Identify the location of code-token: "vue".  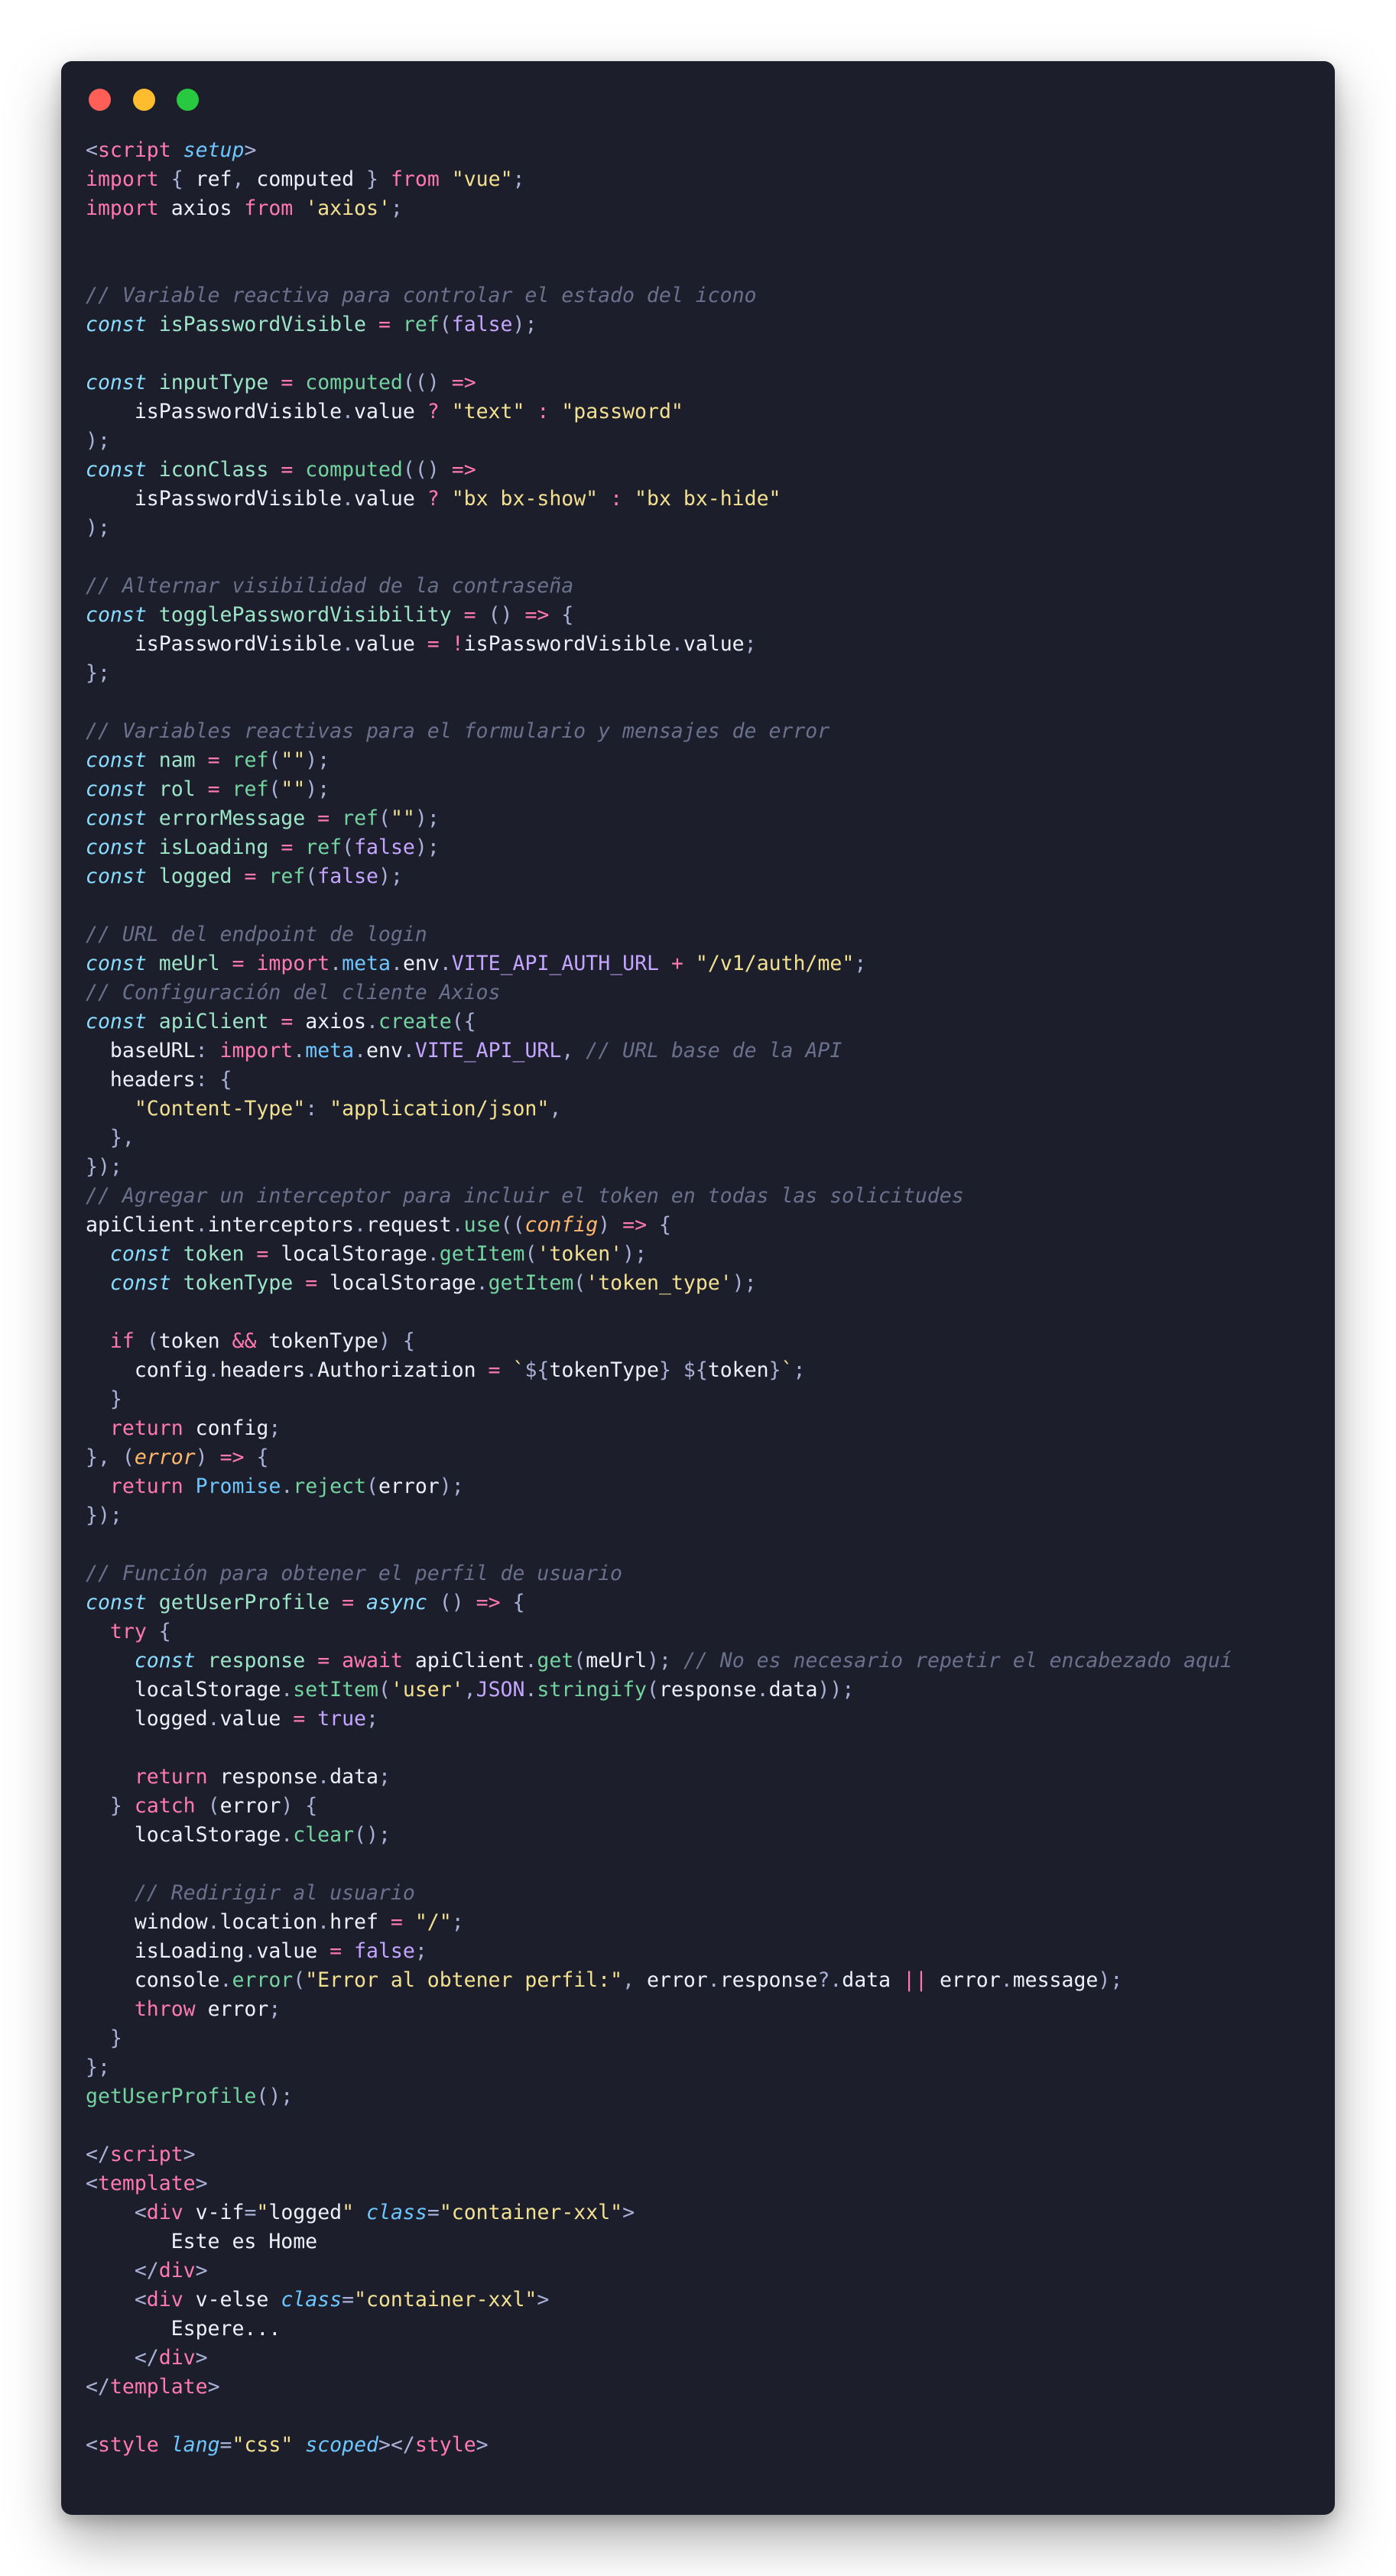
(482, 179).